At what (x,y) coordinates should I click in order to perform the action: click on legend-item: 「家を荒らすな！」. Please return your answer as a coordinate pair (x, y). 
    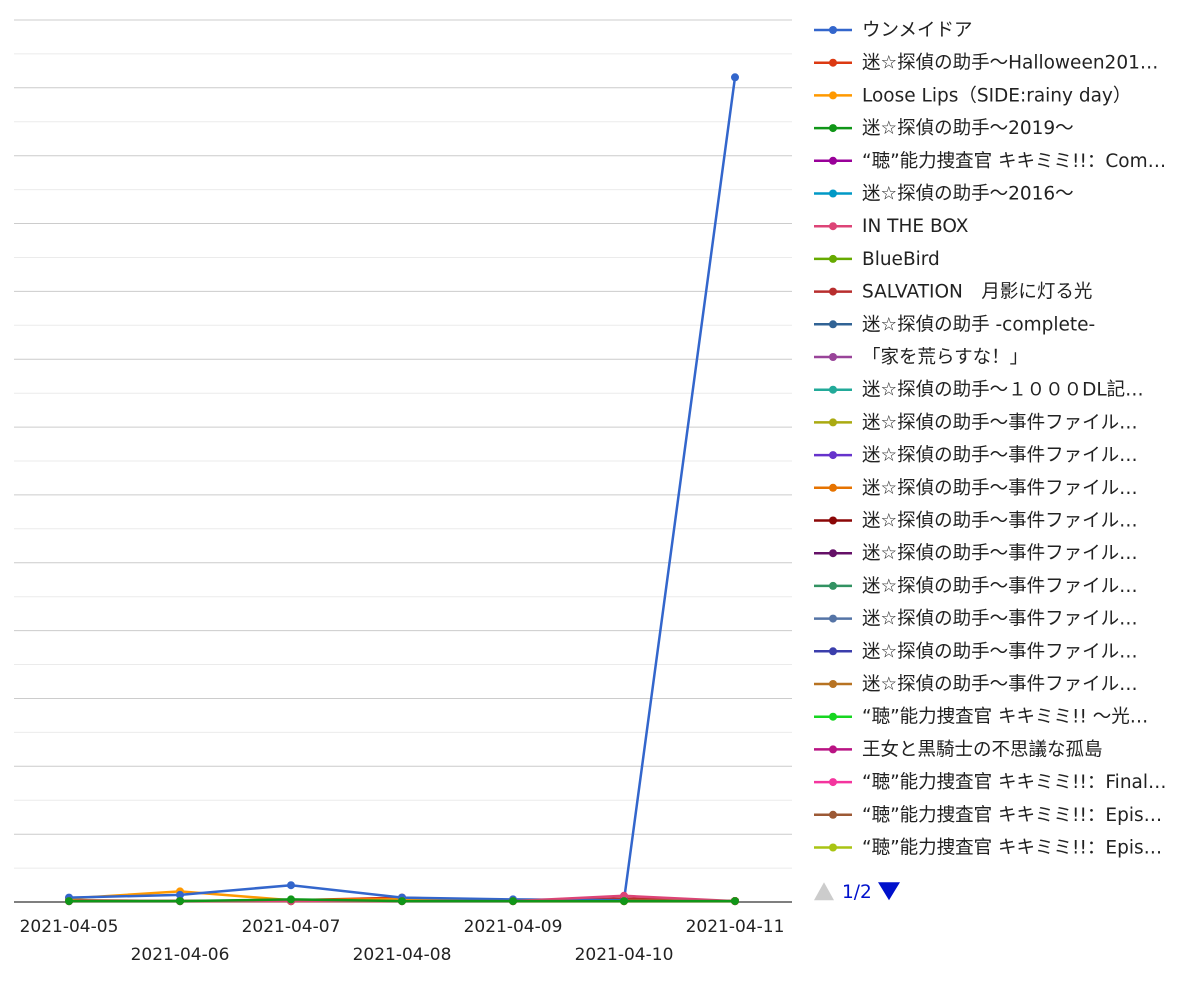
    Looking at the image, I should click on (921, 357).